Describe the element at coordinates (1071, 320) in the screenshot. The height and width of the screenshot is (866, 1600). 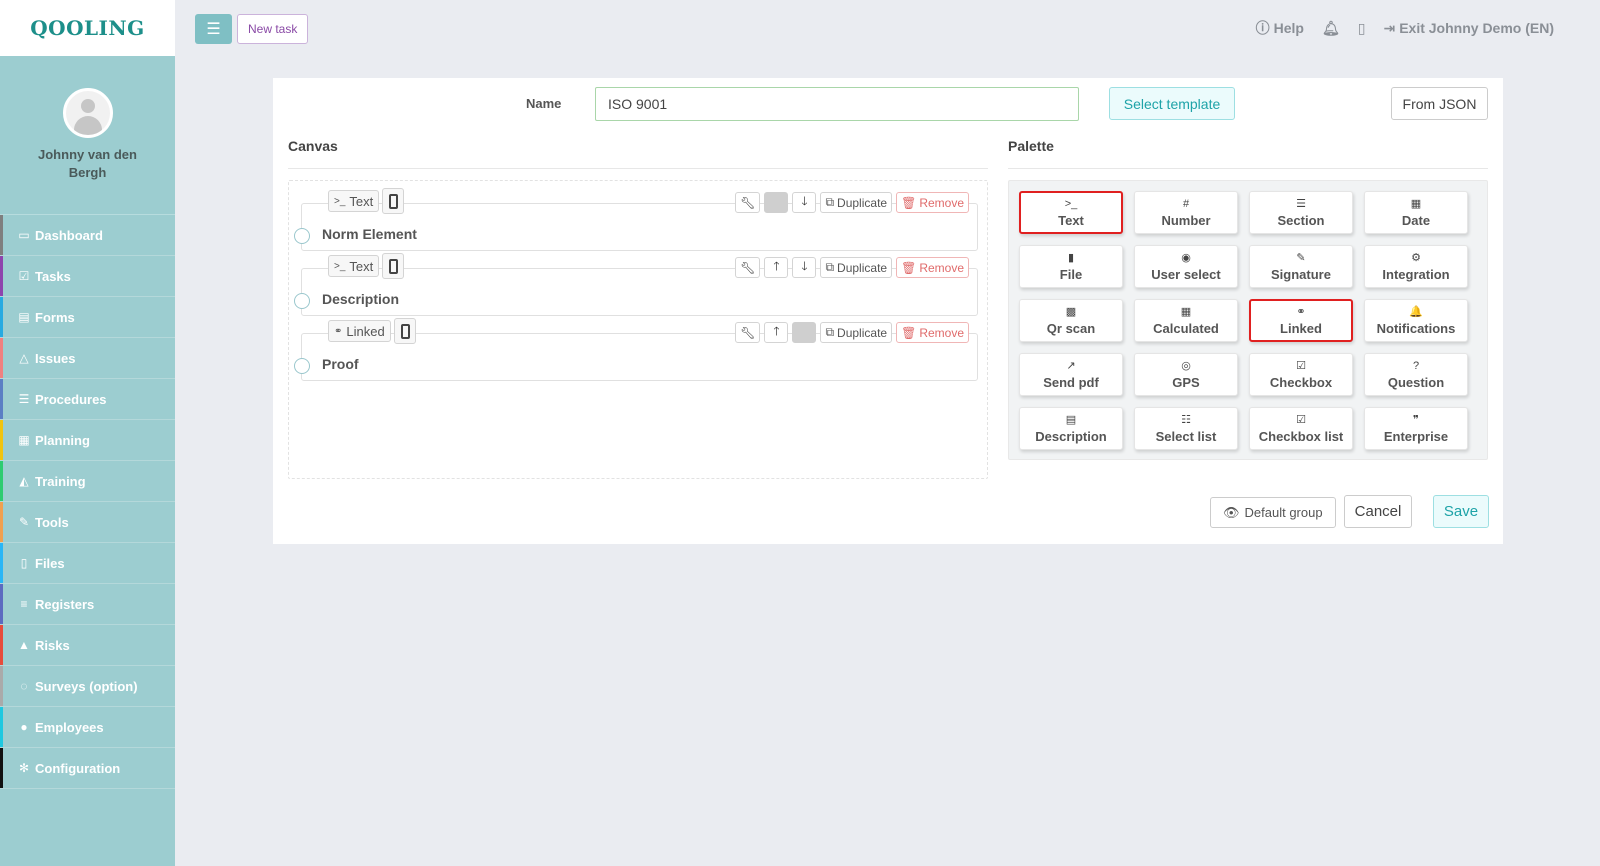
I see `palette-item-qr-scan: ▩ Qr scan` at that location.